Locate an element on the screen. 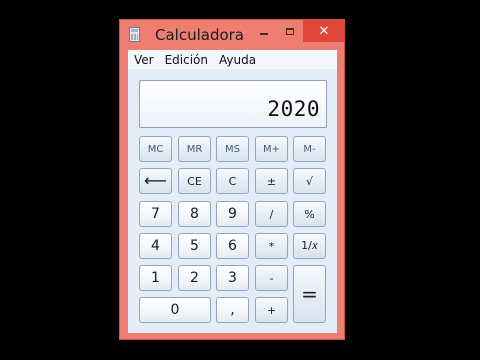 This screenshot has width=480, height=360. title-bar: Calculadora ✕ is located at coordinates (232, 35).